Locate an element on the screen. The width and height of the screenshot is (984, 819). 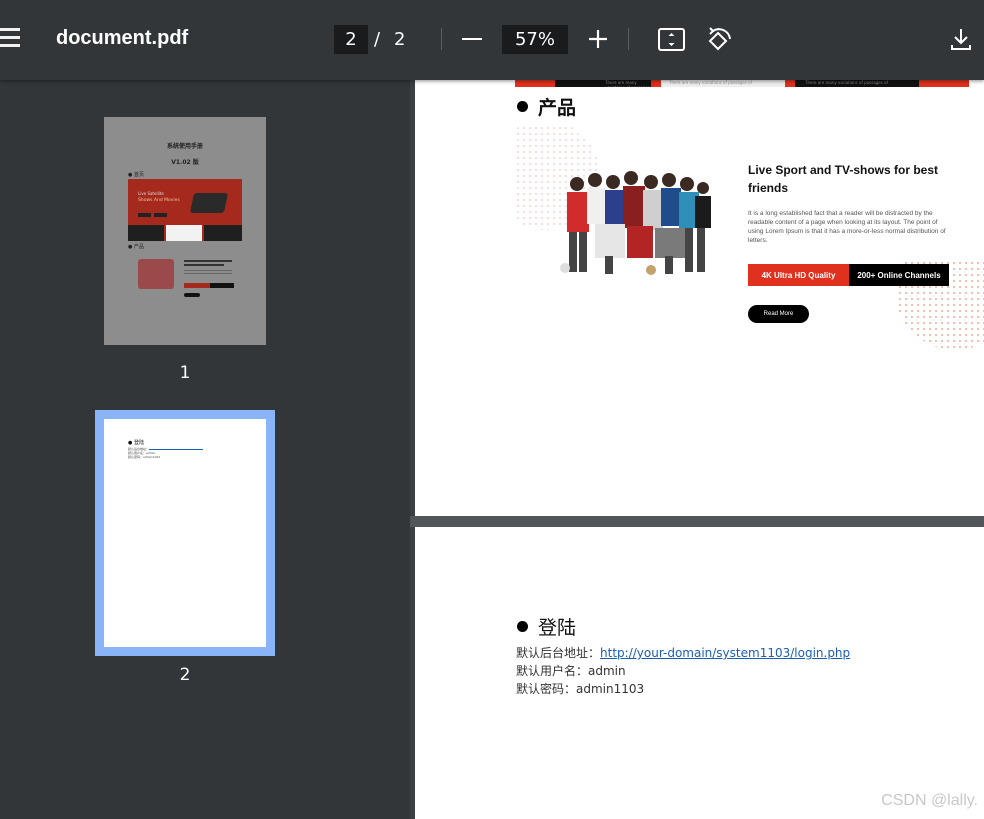
thumb-product-image is located at coordinates (156, 274).